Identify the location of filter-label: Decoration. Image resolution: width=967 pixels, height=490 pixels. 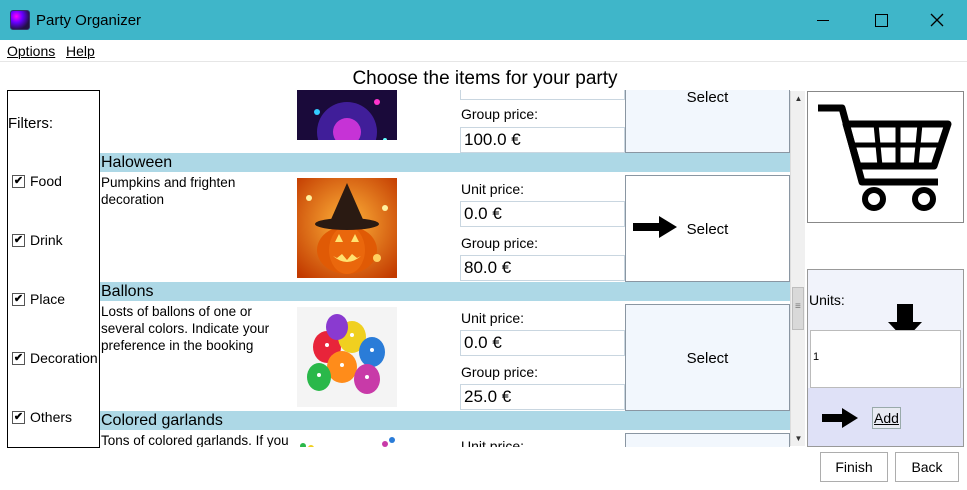
(64, 358).